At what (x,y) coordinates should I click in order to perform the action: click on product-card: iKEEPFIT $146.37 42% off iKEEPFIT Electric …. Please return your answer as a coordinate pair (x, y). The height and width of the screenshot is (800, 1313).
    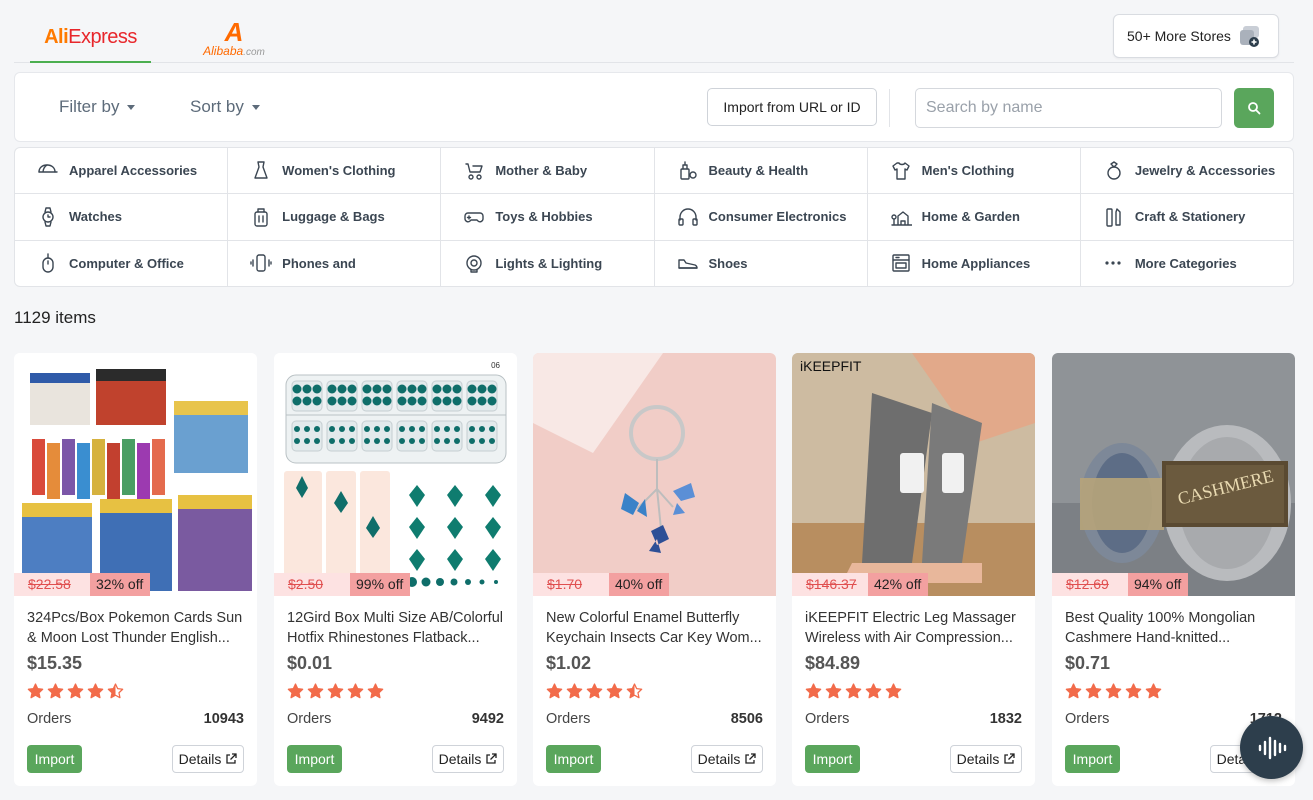
    Looking at the image, I should click on (913, 569).